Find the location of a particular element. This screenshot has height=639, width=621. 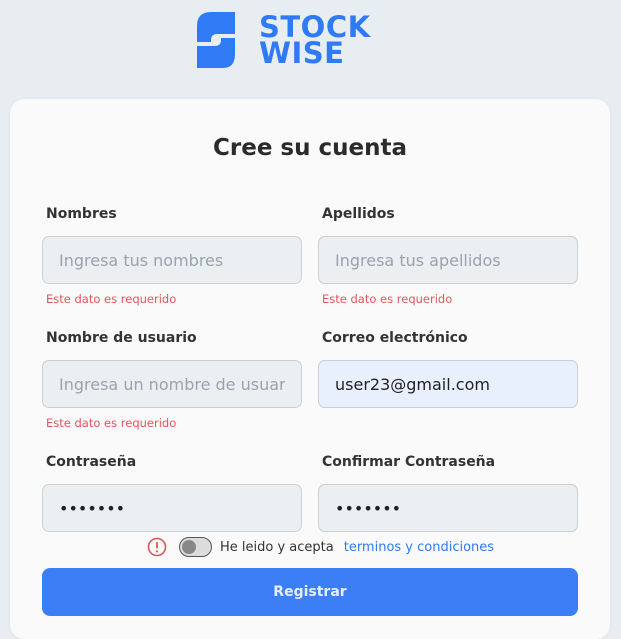

apellidos-input is located at coordinates (448, 260).